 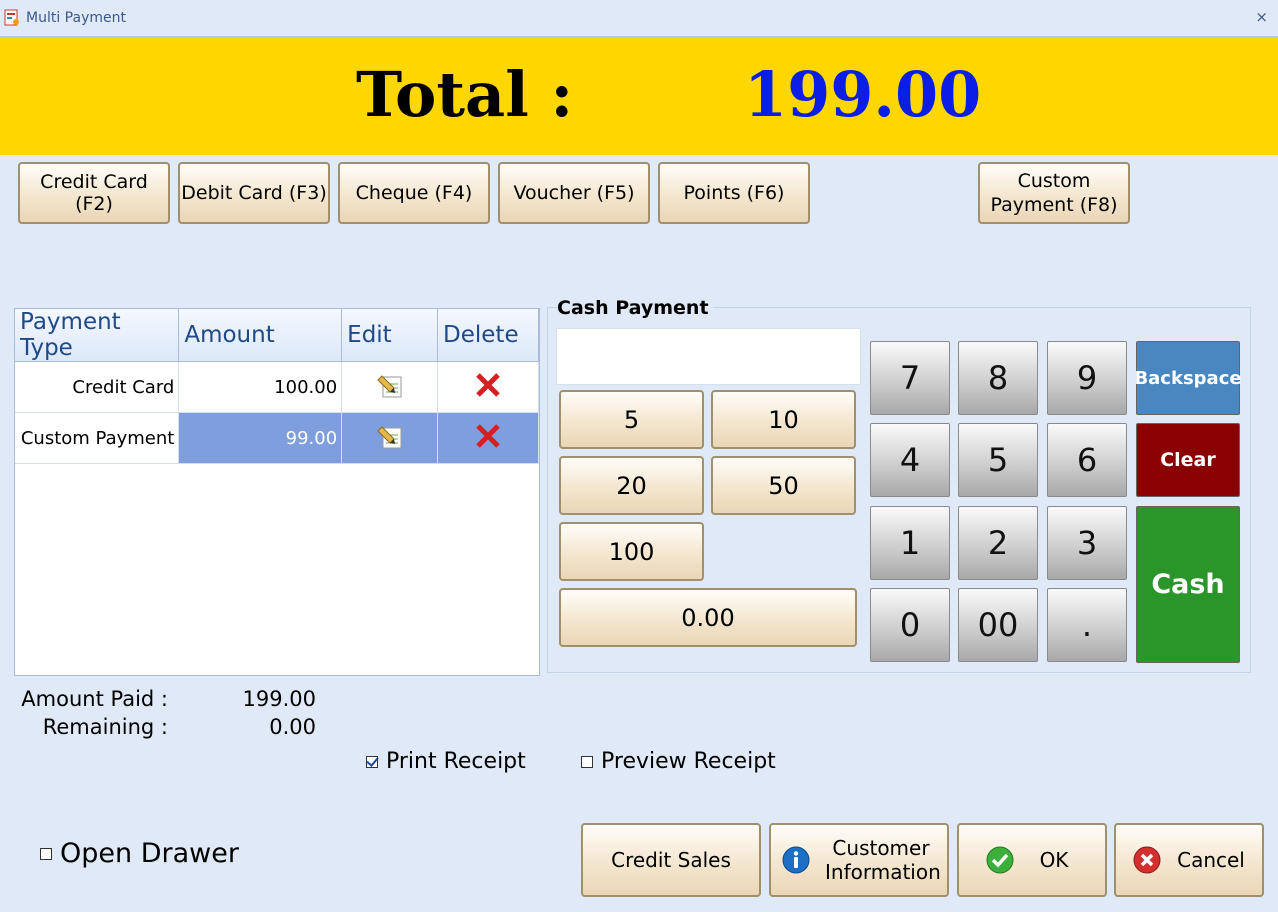 I want to click on payment-type-cell: Credit Card, so click(x=97, y=387).